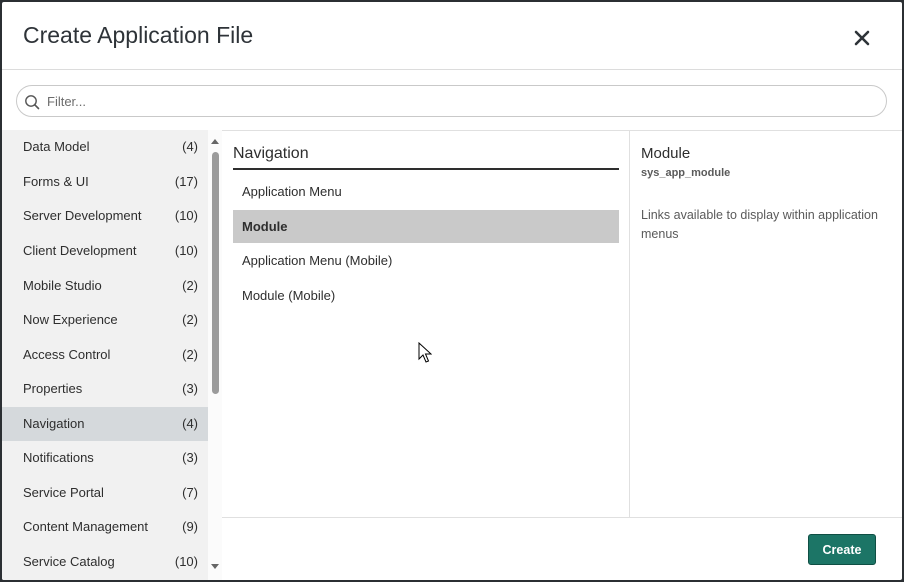 Image resolution: width=904 pixels, height=582 pixels. What do you see at coordinates (105, 388) in the screenshot?
I see `category-item-properties: Properties (3)` at bounding box center [105, 388].